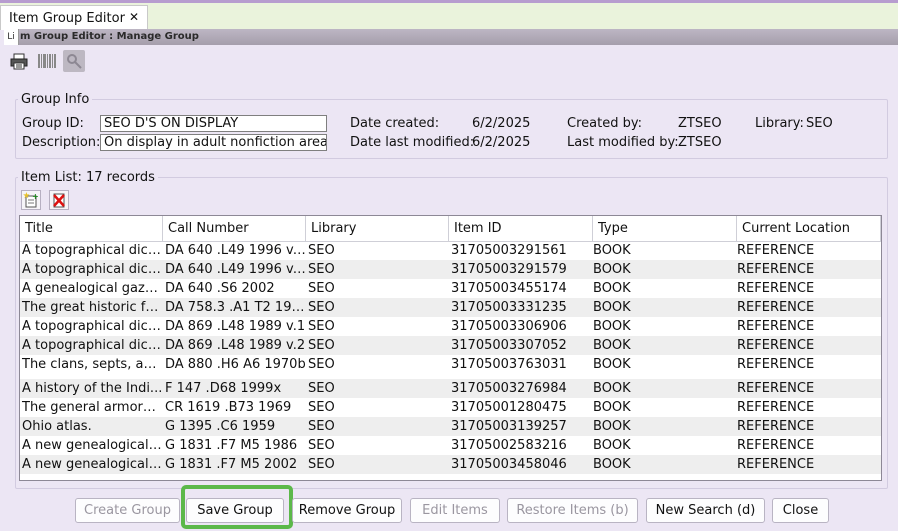 This screenshot has height=531, width=898. I want to click on cell-call-number: DA 880 .H6 A6 1970b, so click(235, 364).